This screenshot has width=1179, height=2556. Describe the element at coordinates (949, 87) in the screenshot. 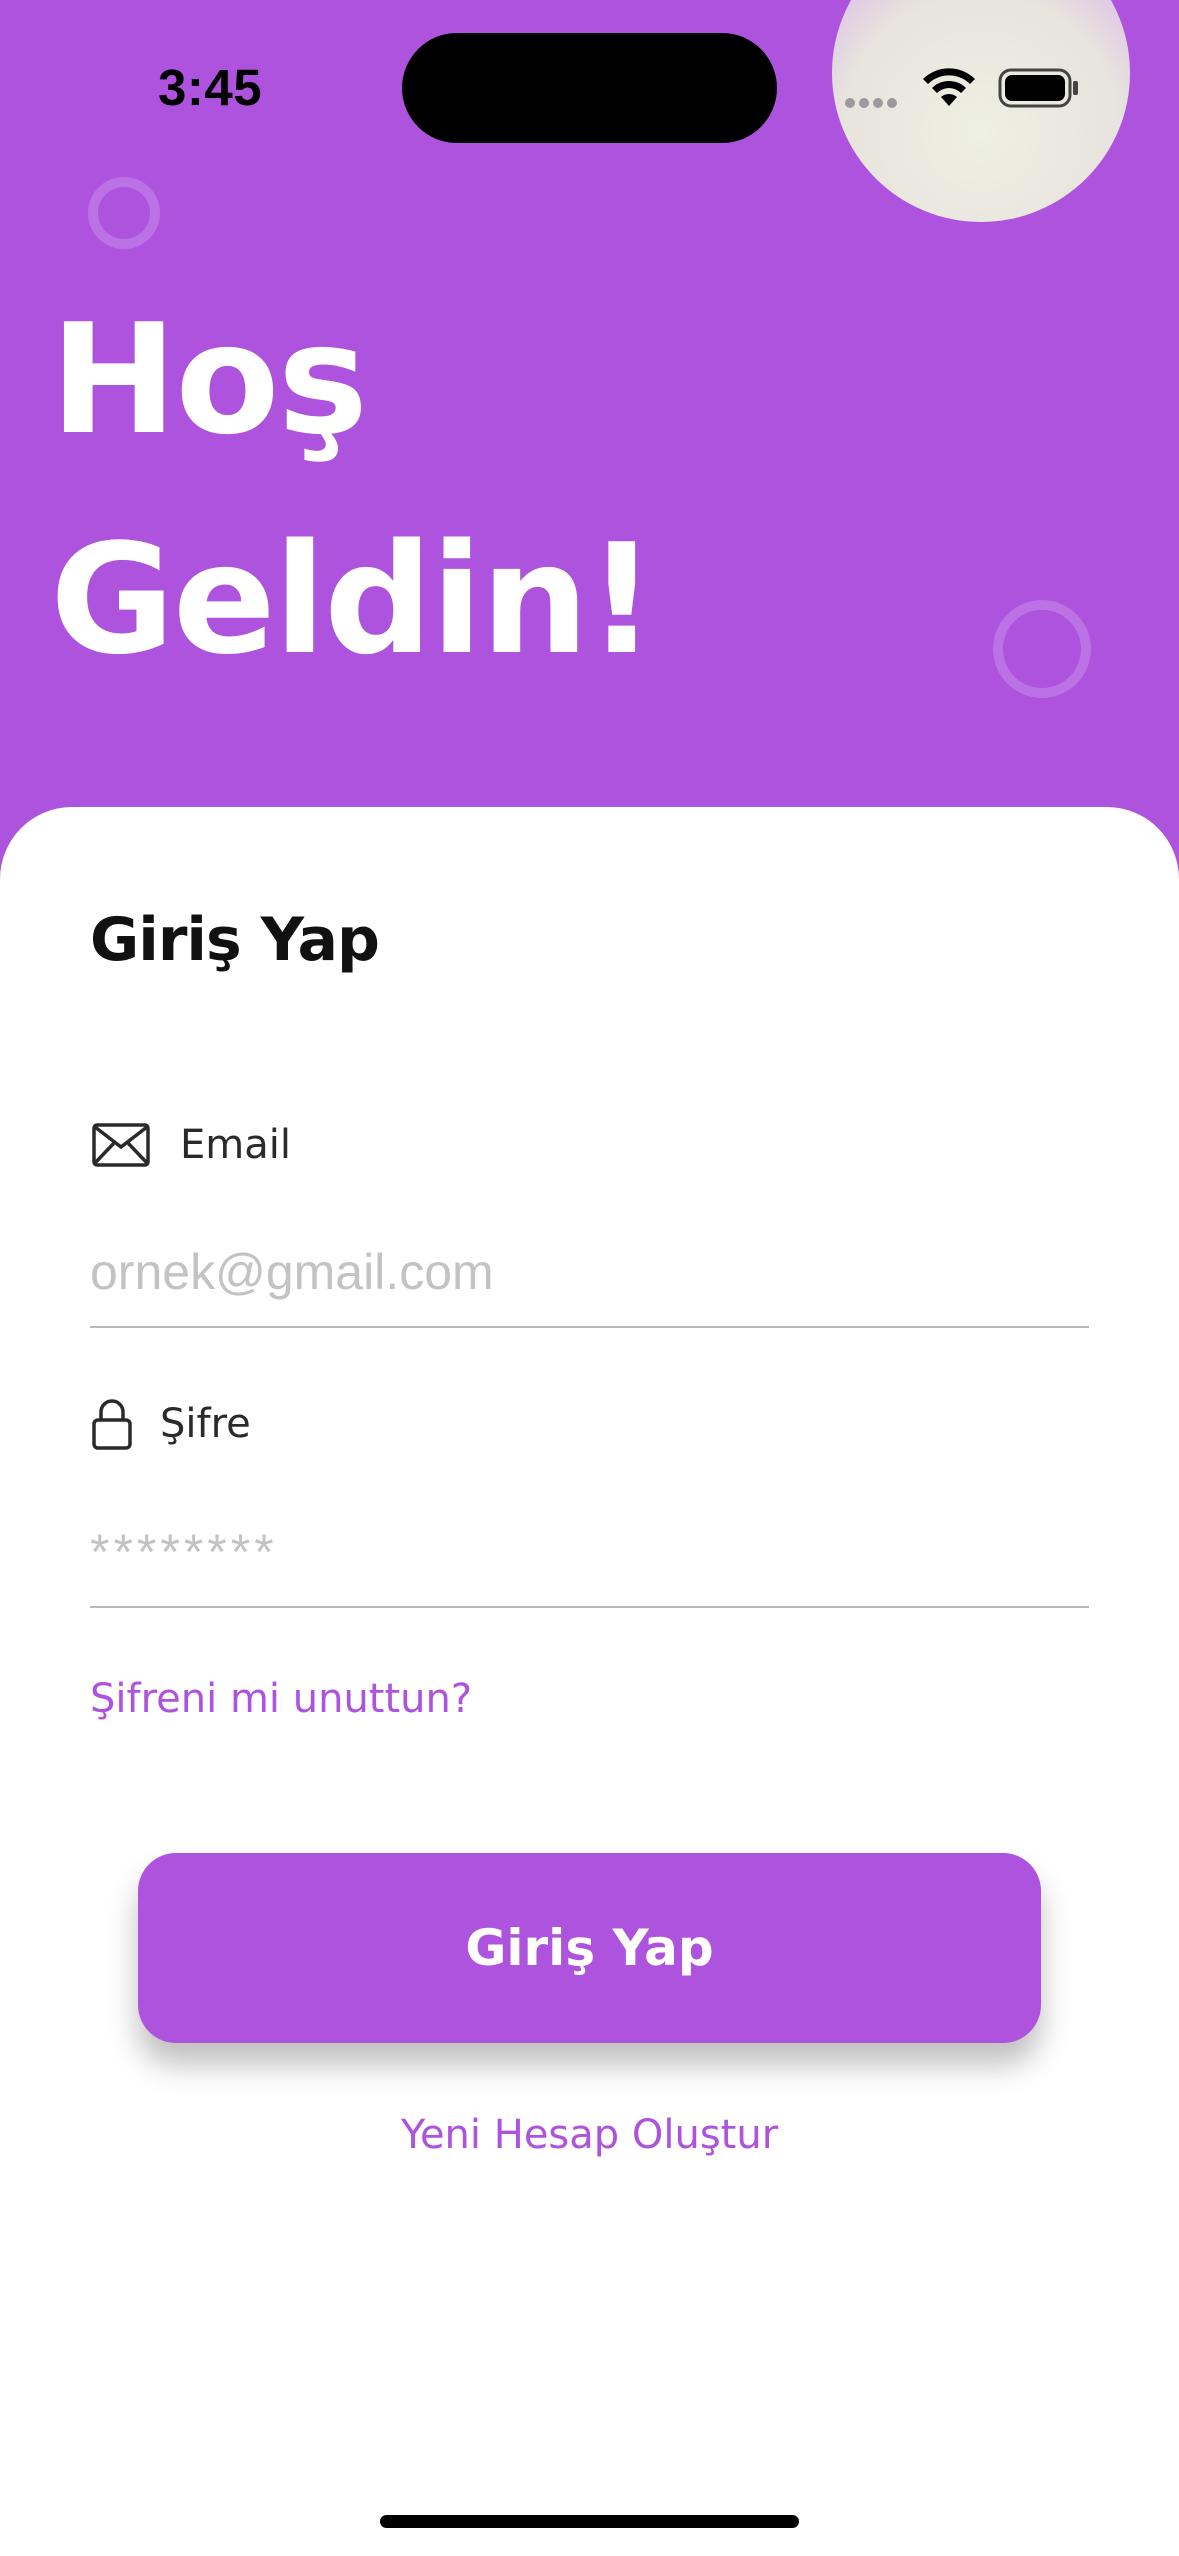

I see `wifi-icon` at that location.